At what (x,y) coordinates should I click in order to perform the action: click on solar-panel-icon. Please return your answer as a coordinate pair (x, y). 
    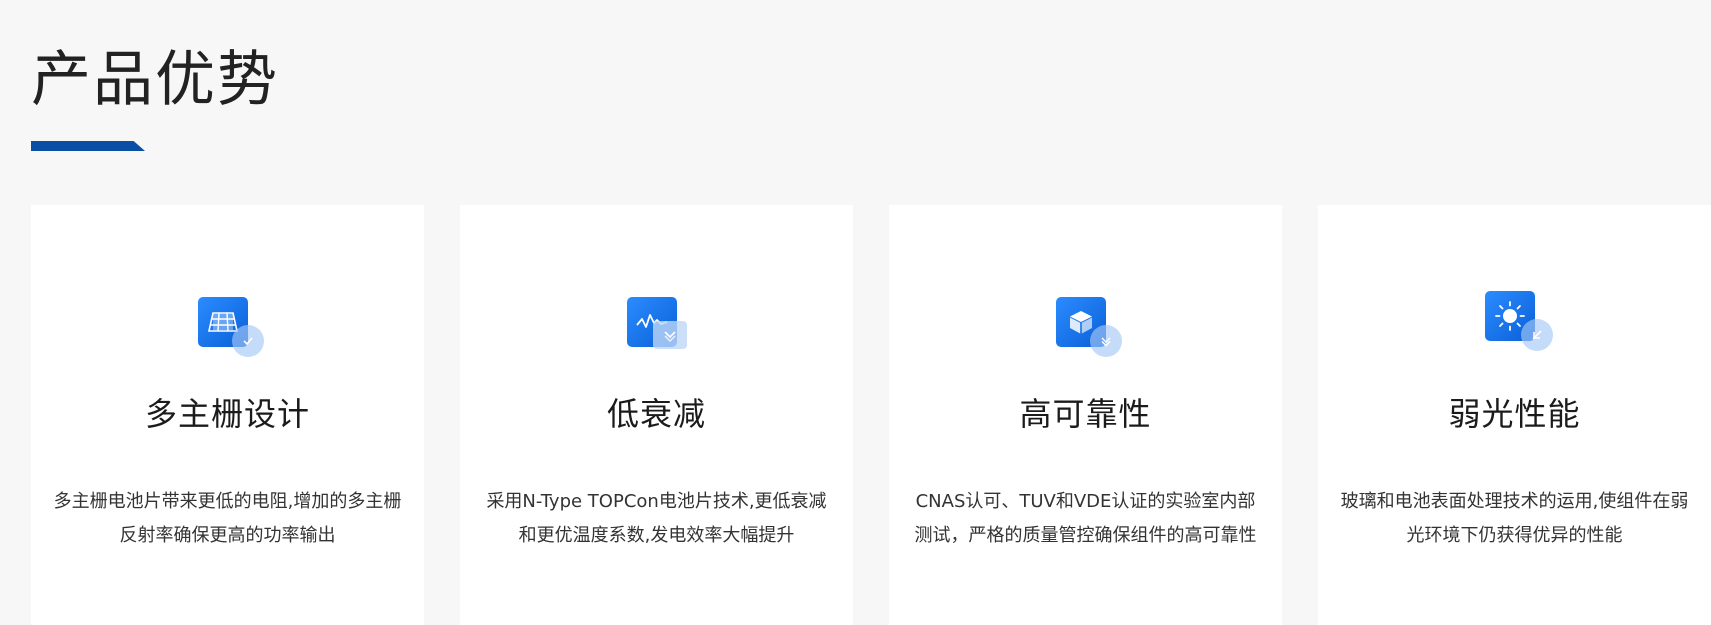
    Looking at the image, I should click on (228, 321).